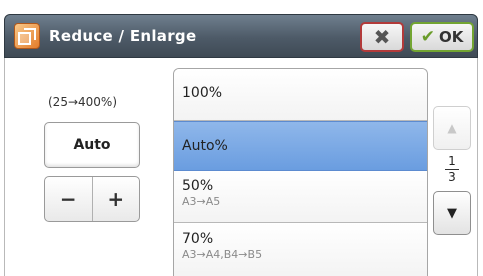 The width and height of the screenshot is (483, 276). What do you see at coordinates (451, 37) in the screenshot?
I see `ok-label: OK` at bounding box center [451, 37].